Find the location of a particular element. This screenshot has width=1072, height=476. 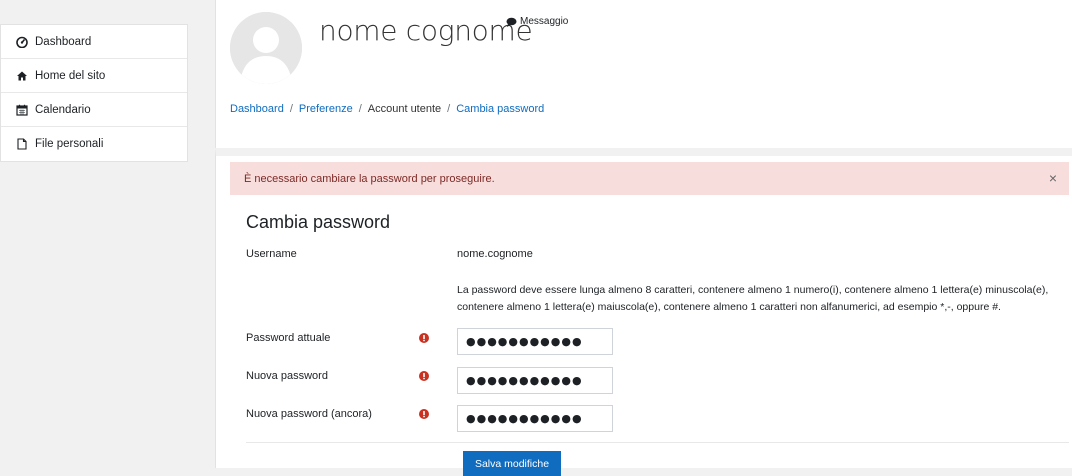

sidebar-item-label: Calendario is located at coordinates (63, 109).